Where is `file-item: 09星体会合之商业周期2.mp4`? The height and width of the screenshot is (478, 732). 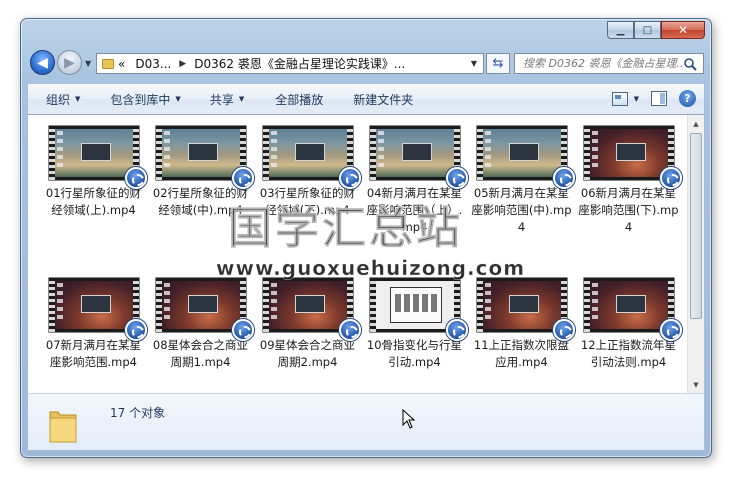 file-item: 09星体会合之商业周期2.mp4 is located at coordinates (307, 335).